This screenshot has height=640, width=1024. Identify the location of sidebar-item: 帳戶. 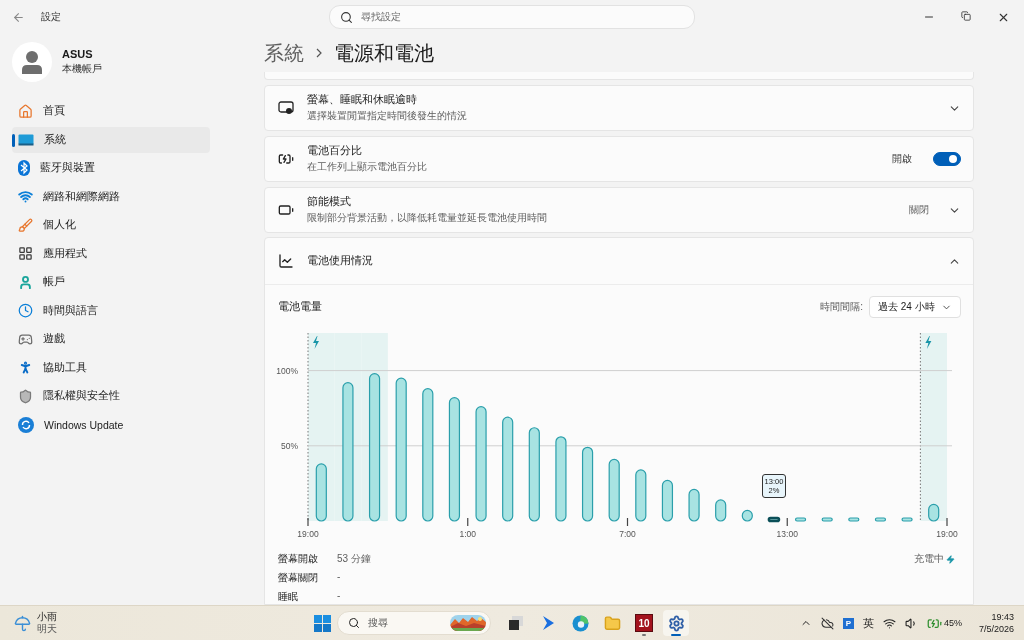
(111, 282).